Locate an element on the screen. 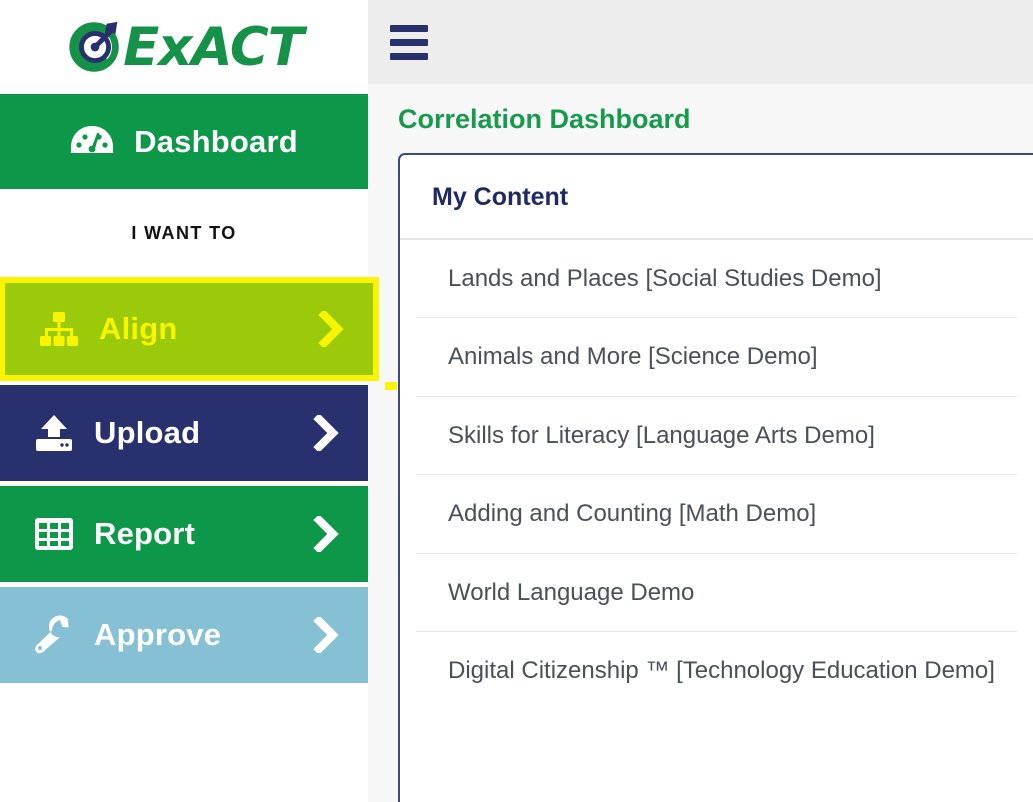 The image size is (1033, 802). sidebar-item-approve-label: Approve is located at coordinates (158, 634).